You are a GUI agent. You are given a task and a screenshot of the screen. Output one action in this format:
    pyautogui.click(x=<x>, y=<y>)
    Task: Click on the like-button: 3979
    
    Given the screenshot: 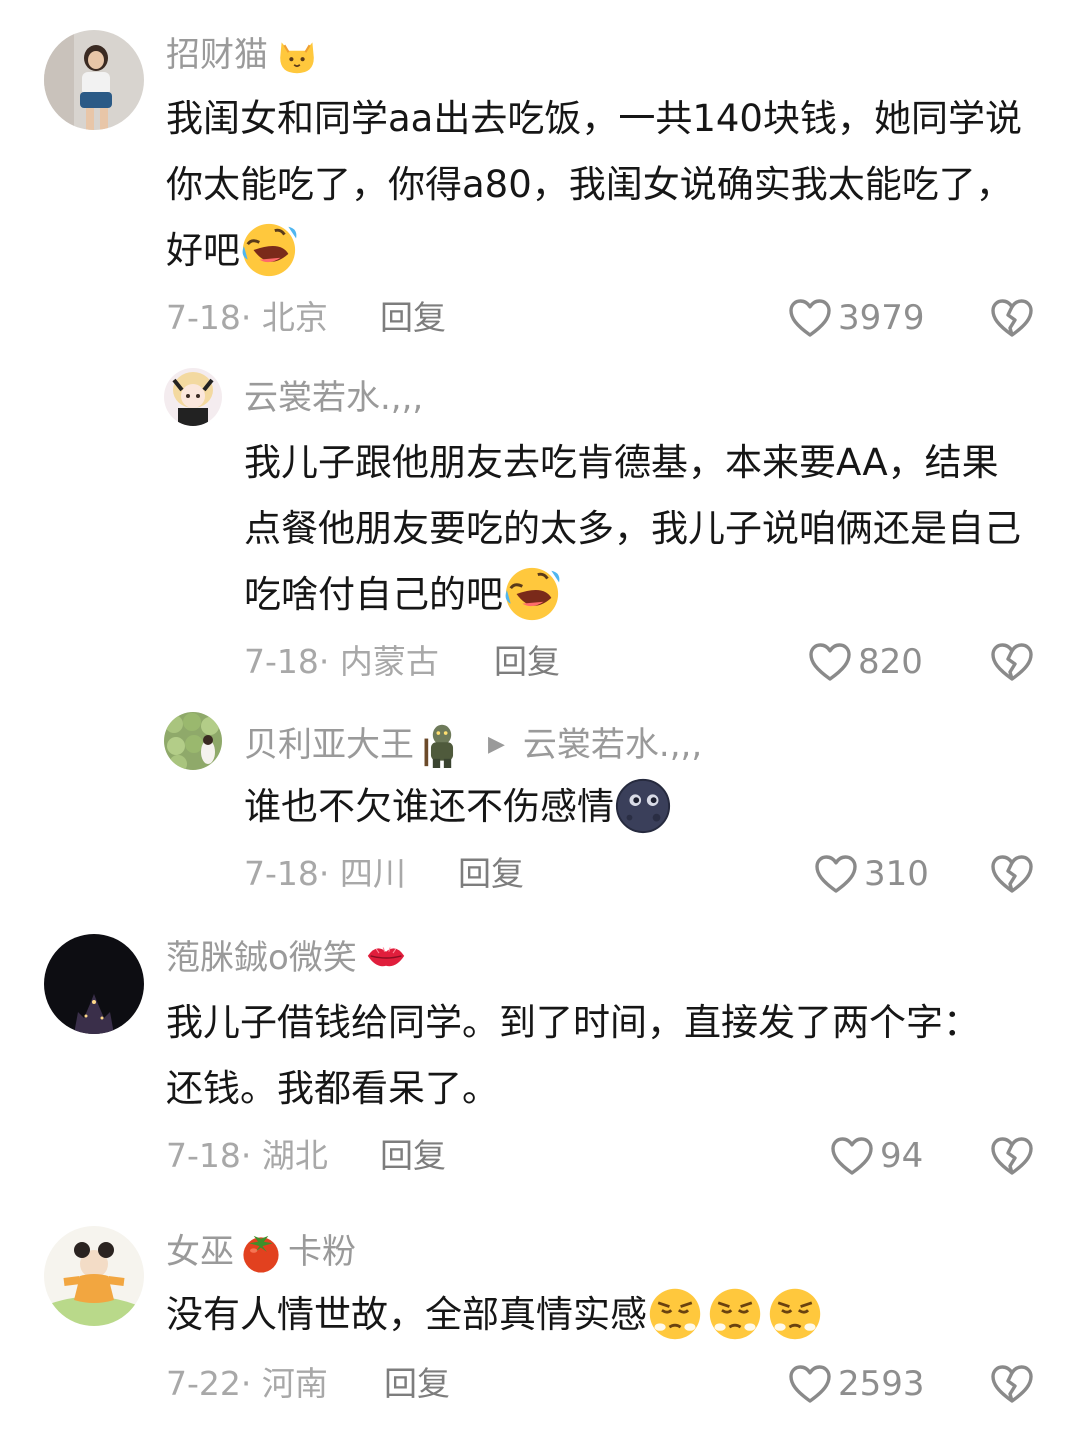 What is the action you would take?
    pyautogui.click(x=856, y=318)
    